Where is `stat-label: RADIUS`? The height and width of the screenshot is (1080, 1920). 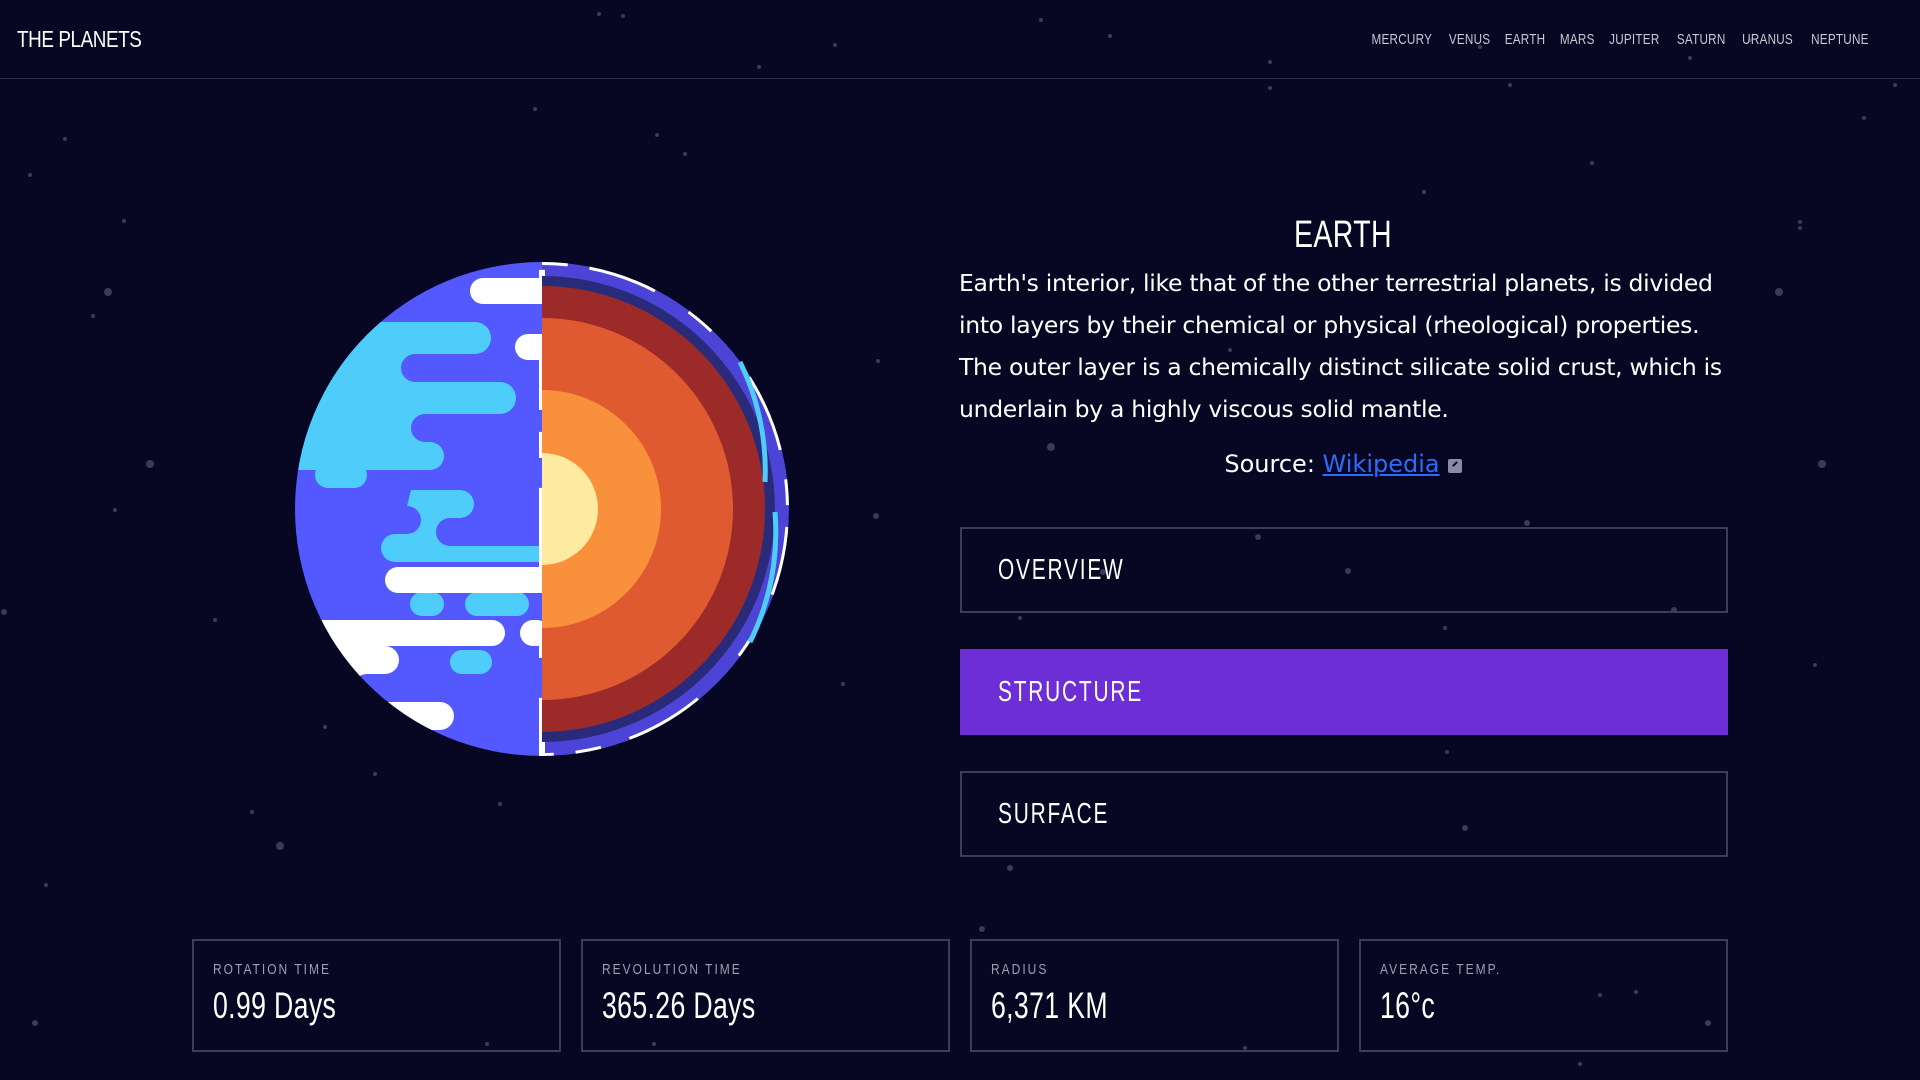
stat-label: RADIUS is located at coordinates (1020, 969).